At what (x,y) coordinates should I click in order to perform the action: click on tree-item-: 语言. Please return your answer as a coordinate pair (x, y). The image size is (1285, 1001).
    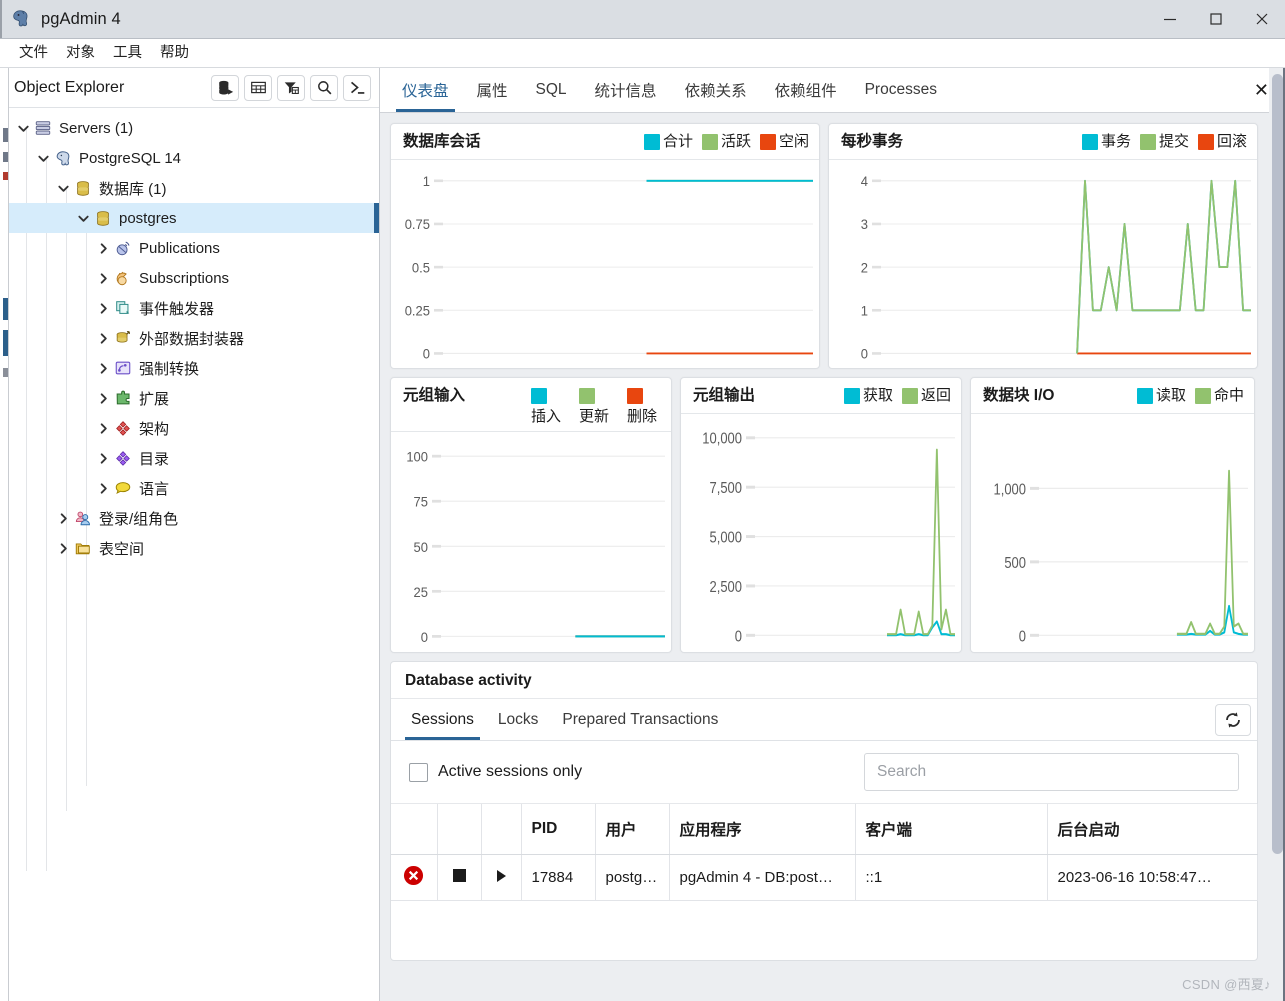
    Looking at the image, I should click on (189, 488).